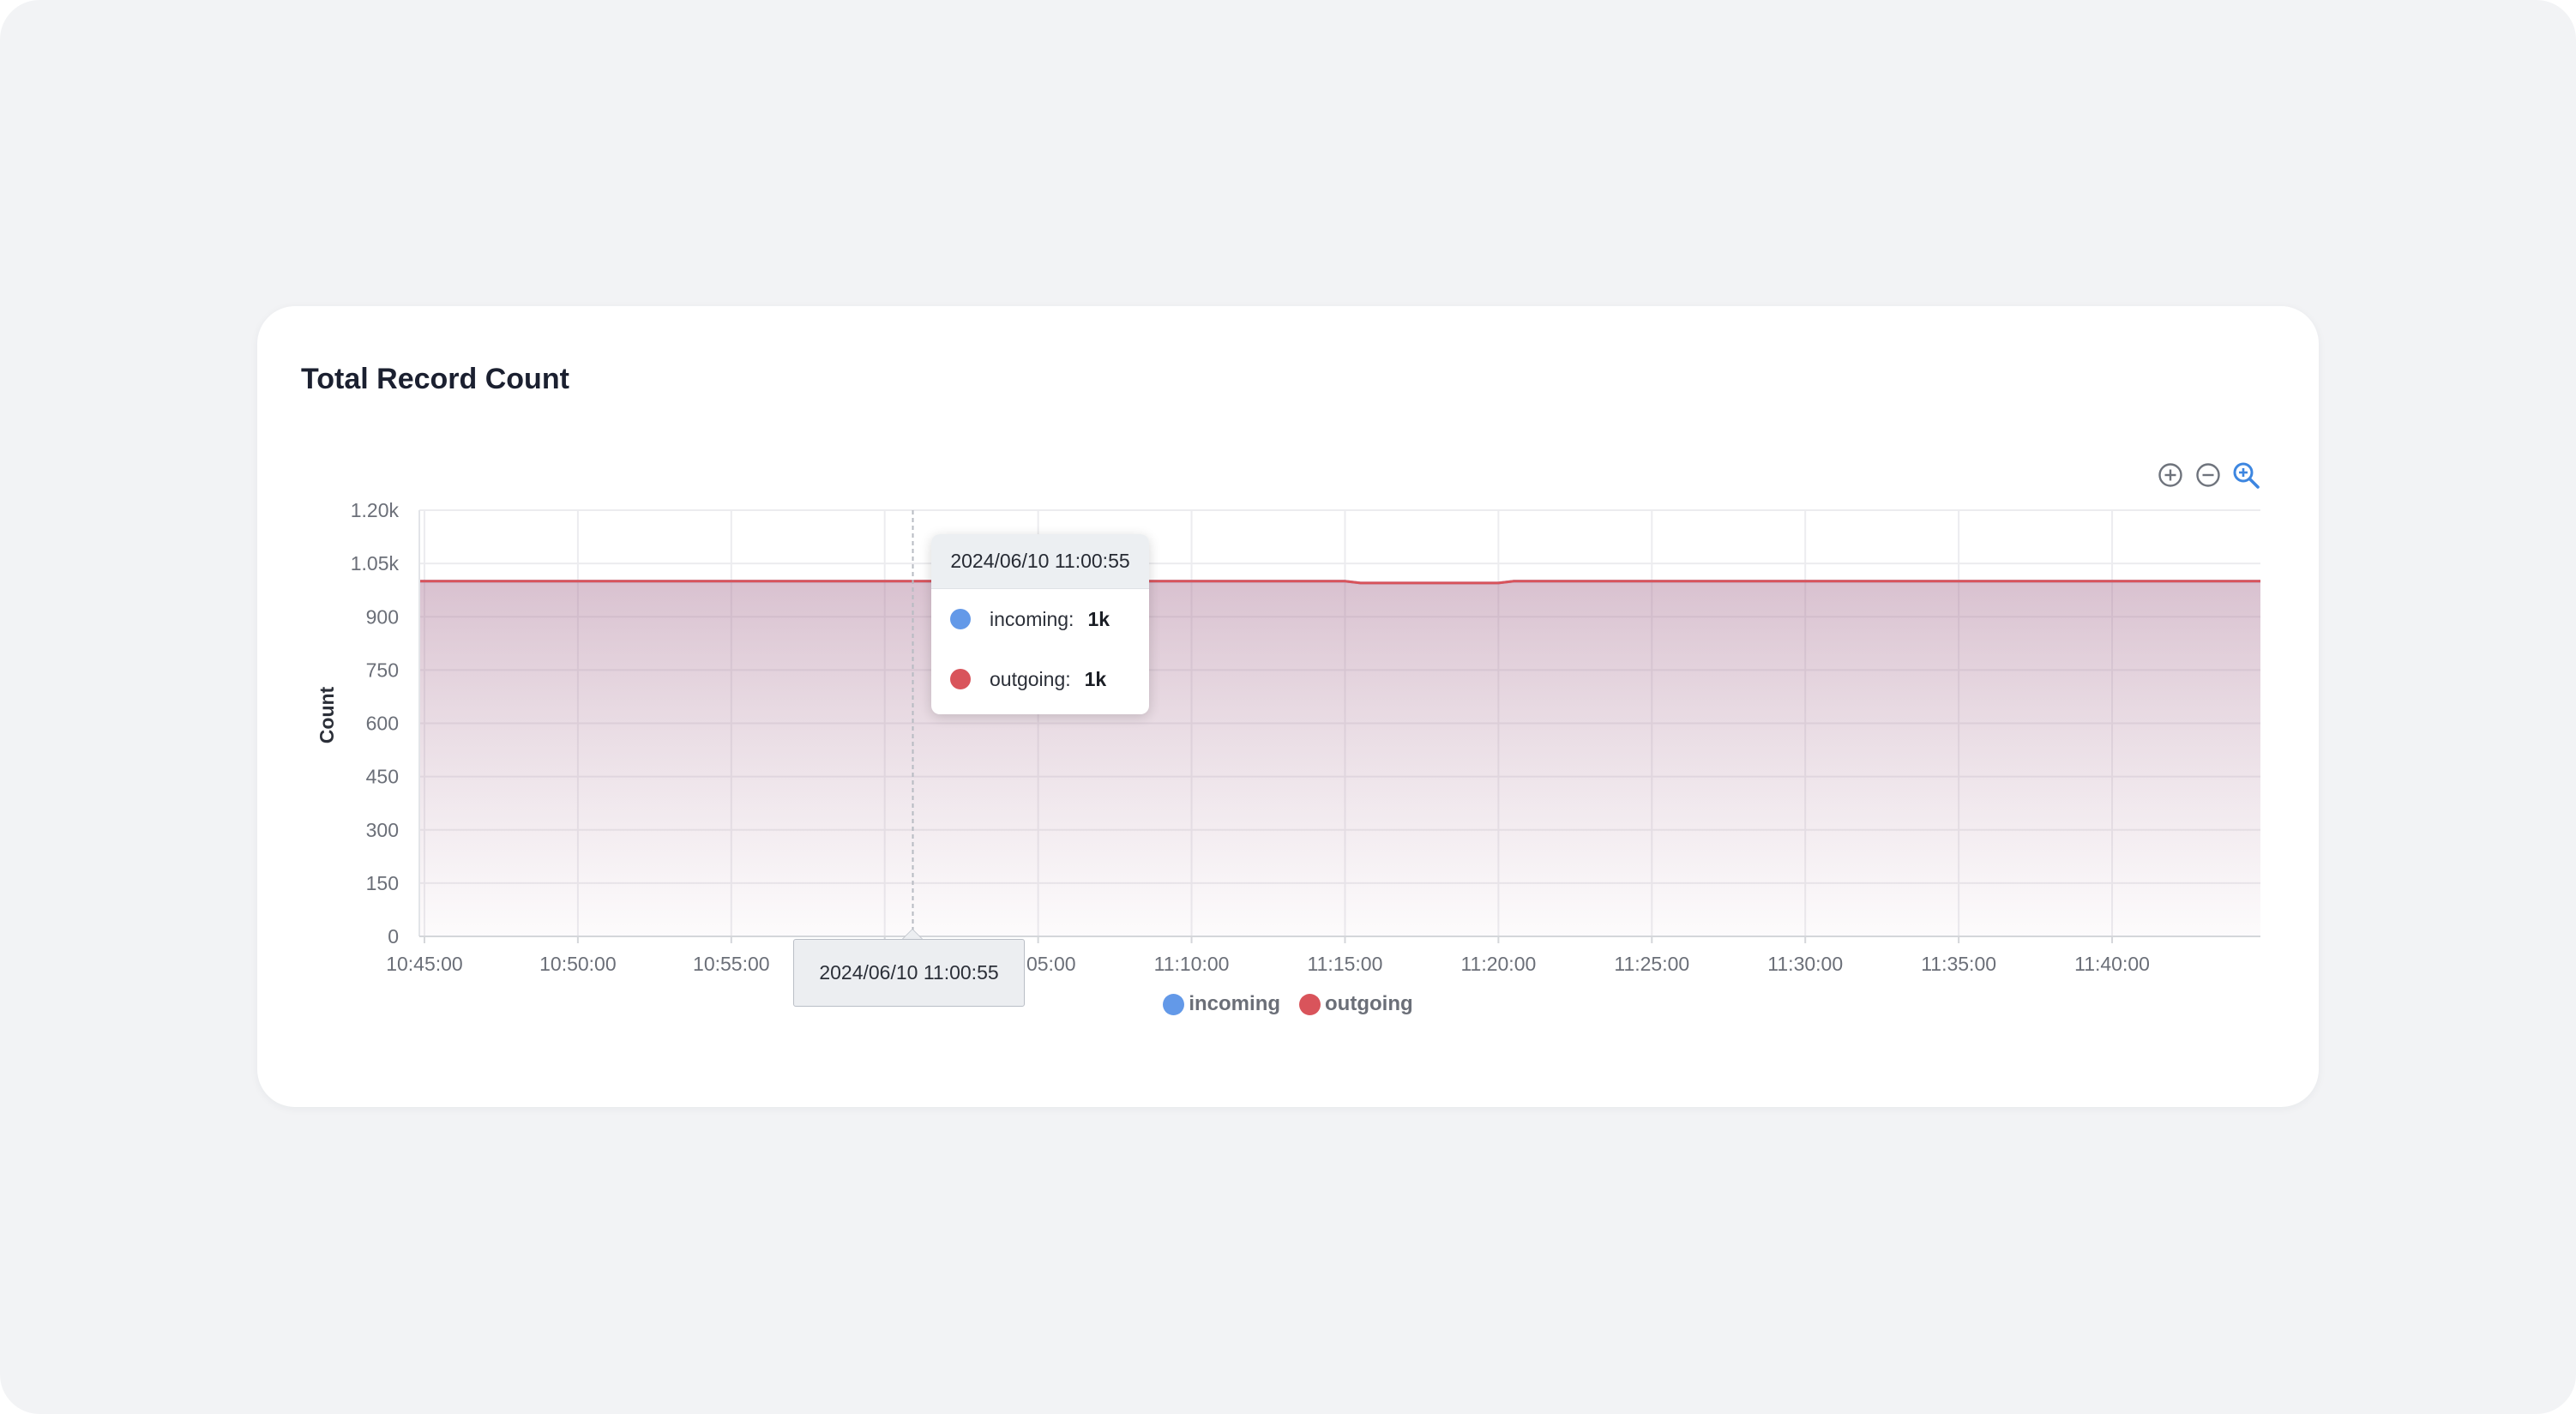 The width and height of the screenshot is (2576, 1414). I want to click on y-tick-label: 900, so click(382, 616).